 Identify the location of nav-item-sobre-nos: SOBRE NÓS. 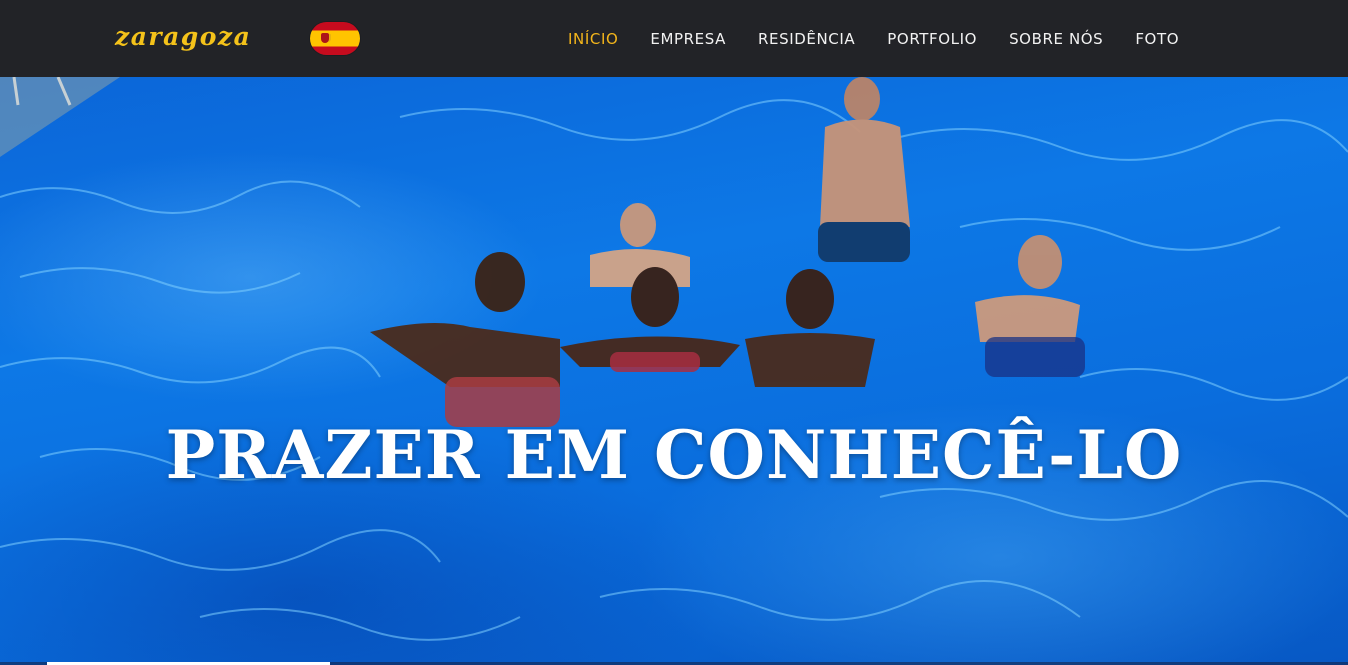
(1056, 39).